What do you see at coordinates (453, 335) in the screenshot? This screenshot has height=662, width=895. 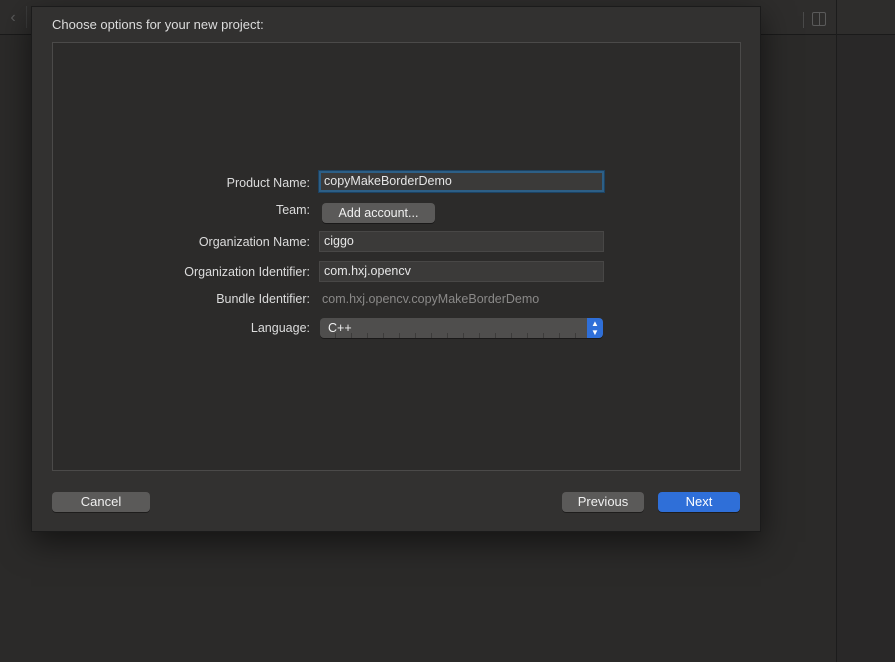 I see `select-tick-marks` at bounding box center [453, 335].